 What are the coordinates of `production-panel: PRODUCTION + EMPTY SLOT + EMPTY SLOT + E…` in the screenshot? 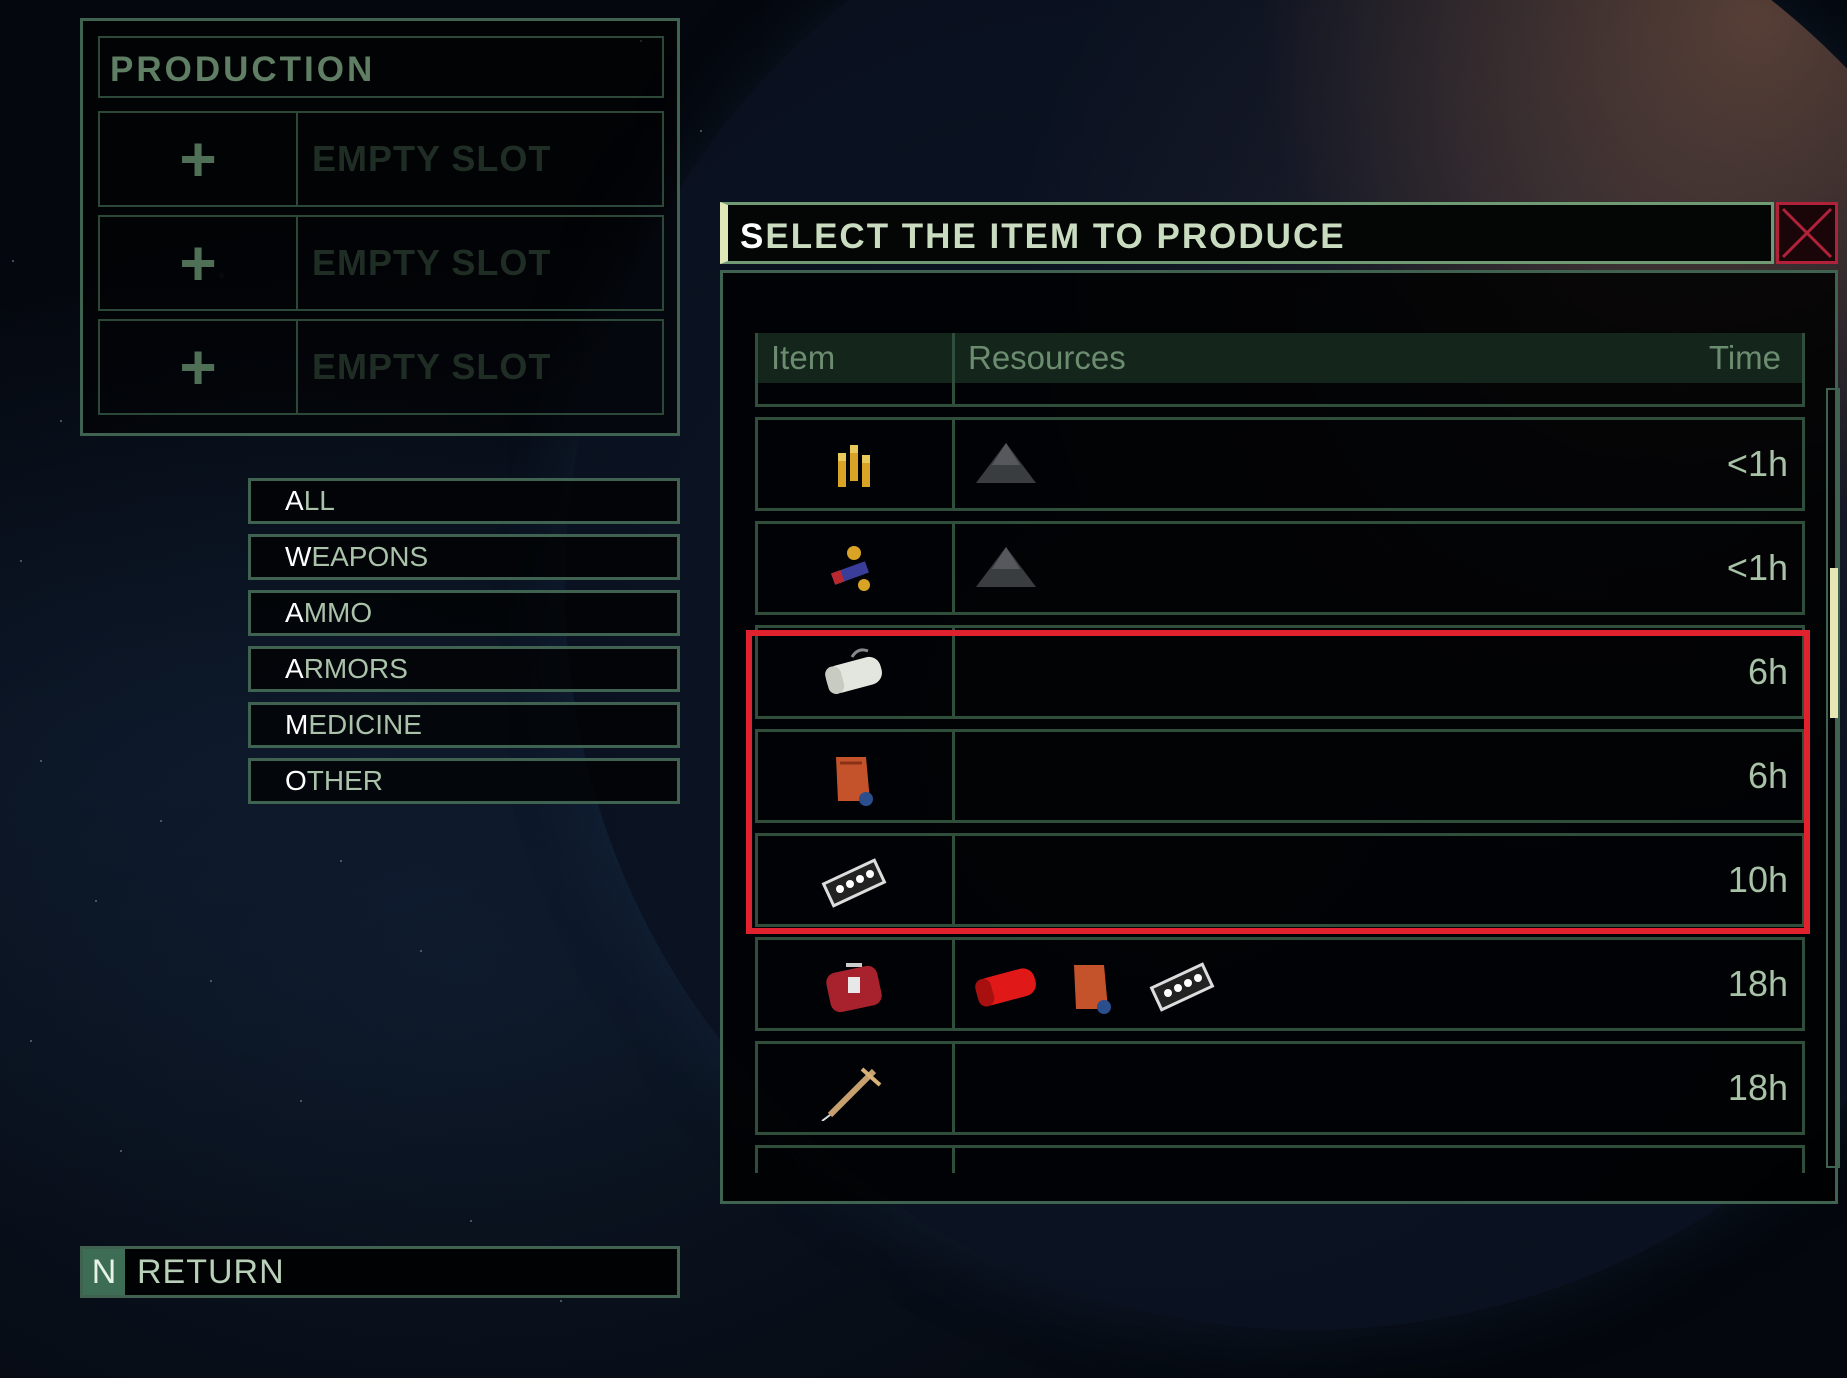 It's located at (380, 227).